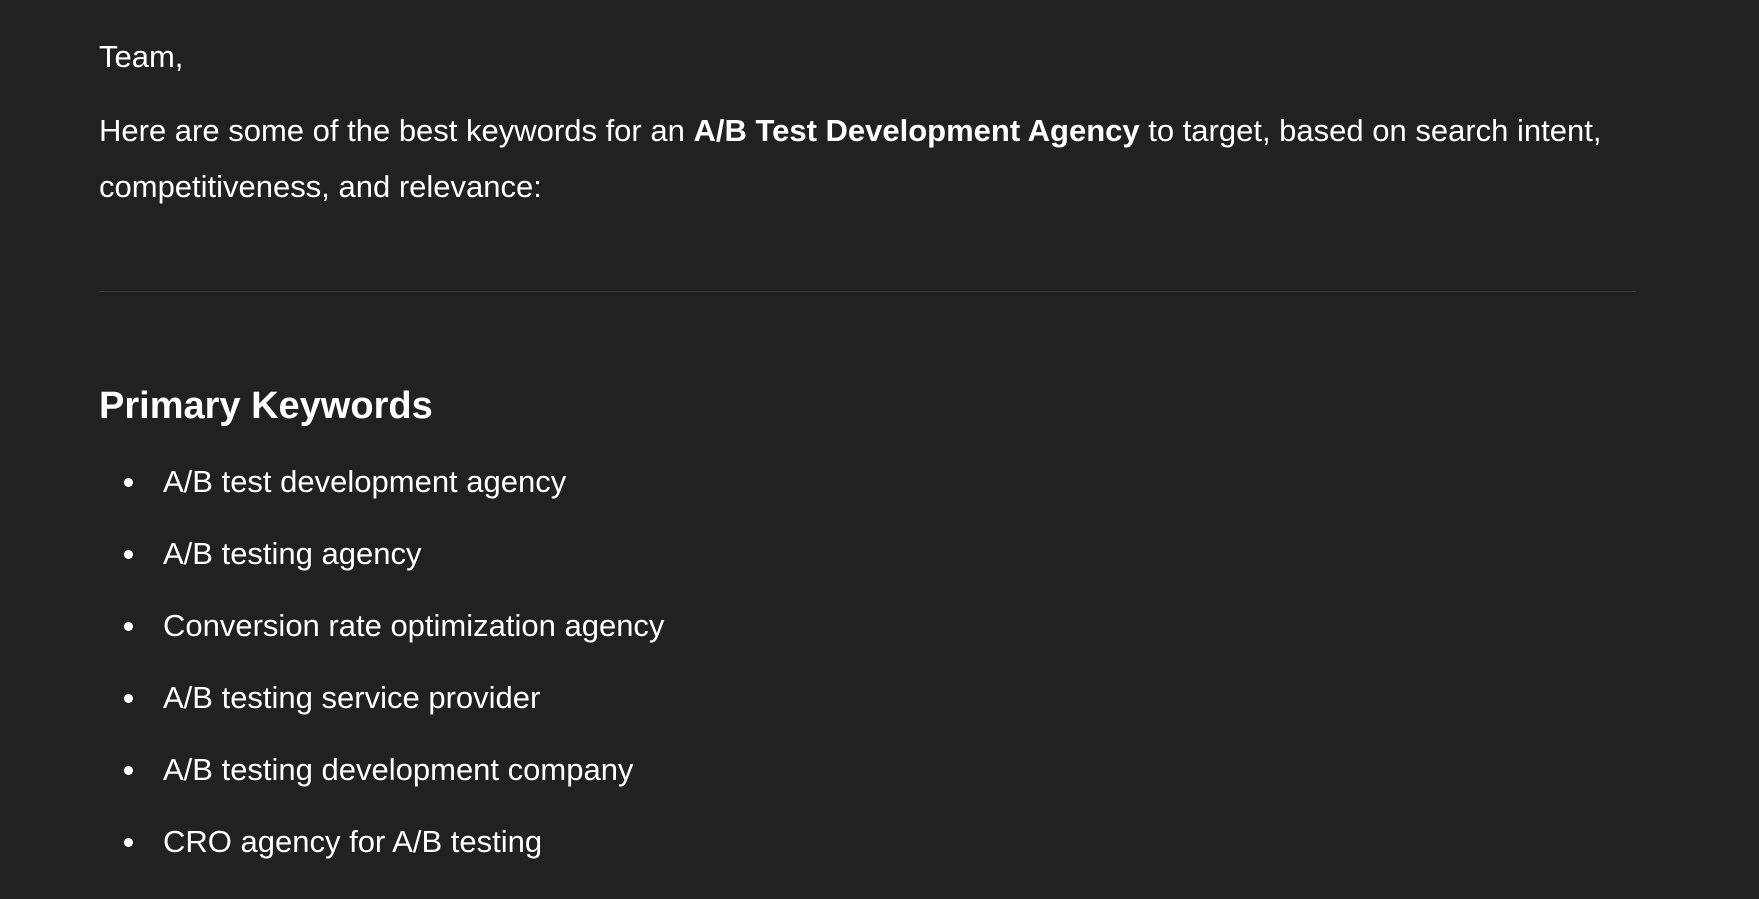 The image size is (1759, 899). Describe the element at coordinates (292, 553) in the screenshot. I see `keyword-text: A/B testing agency` at that location.